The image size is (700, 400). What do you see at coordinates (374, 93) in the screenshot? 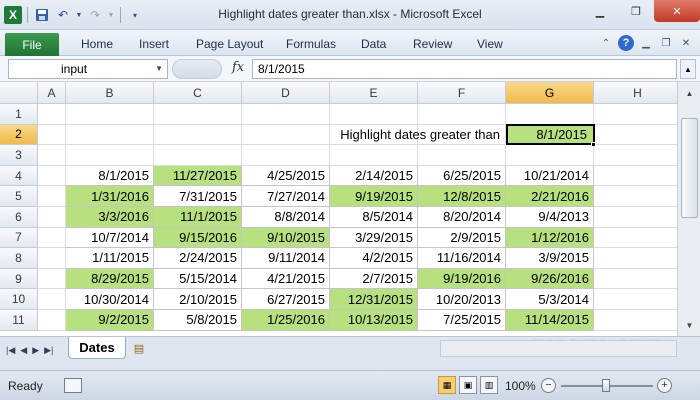
I see `column-header: E` at bounding box center [374, 93].